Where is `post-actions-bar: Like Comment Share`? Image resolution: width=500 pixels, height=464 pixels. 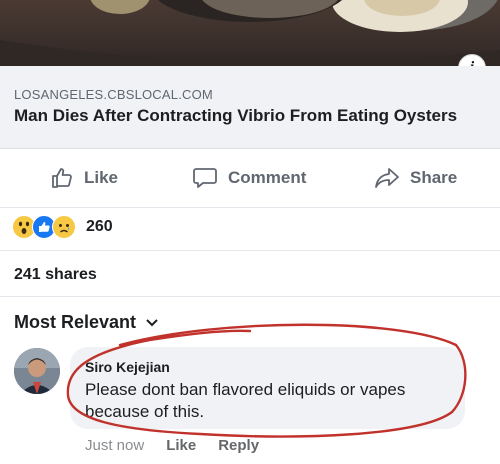 post-actions-bar: Like Comment Share is located at coordinates (250, 178).